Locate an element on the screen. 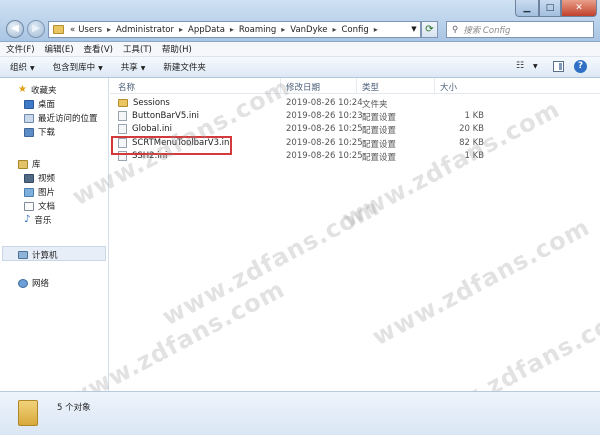  share-button: 共享 ▼ is located at coordinates (133, 67).